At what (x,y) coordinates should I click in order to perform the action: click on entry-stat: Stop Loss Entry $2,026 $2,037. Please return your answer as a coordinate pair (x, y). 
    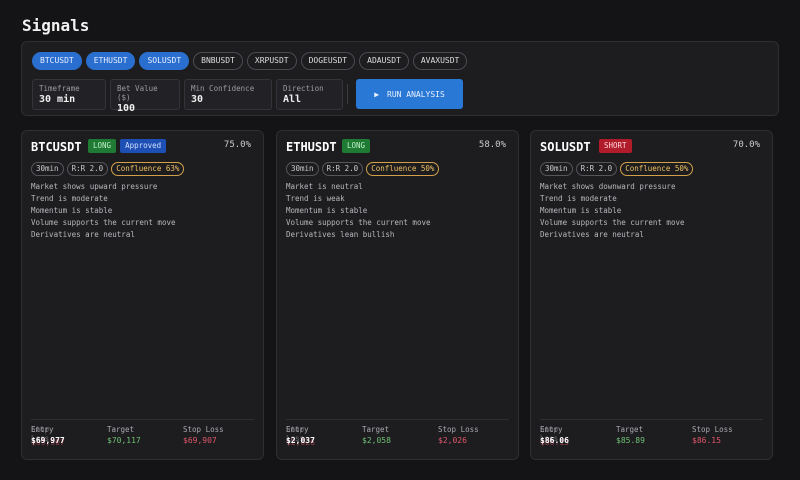
    Looking at the image, I should click on (300, 436).